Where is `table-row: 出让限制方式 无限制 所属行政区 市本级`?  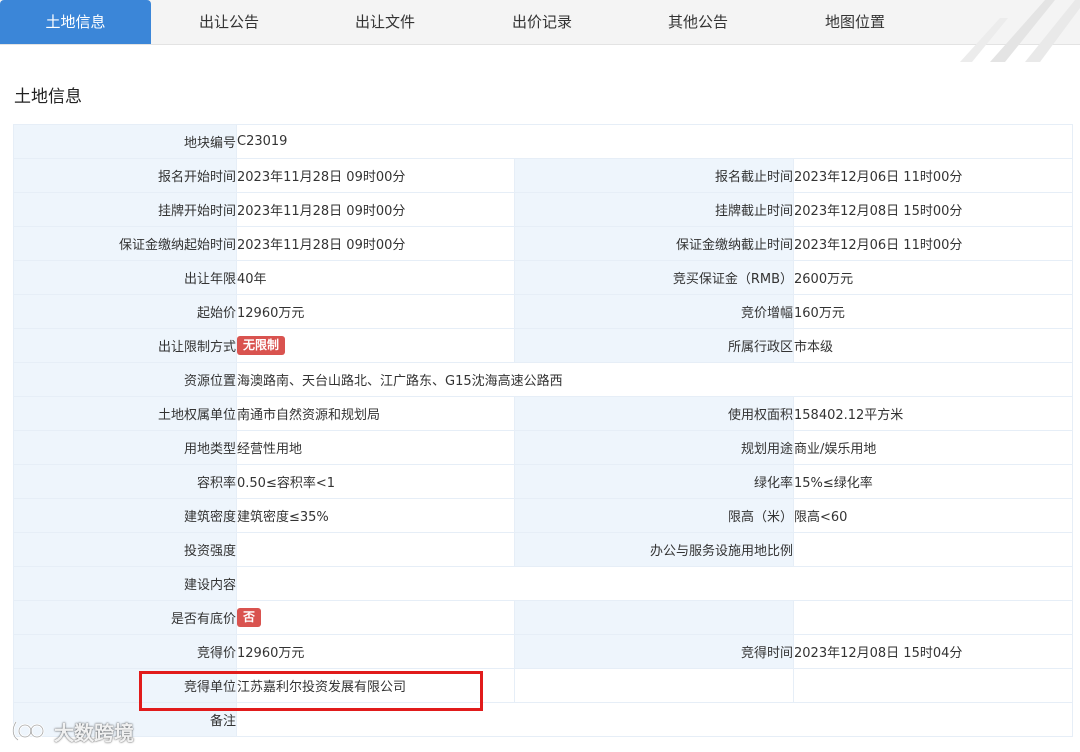
table-row: 出让限制方式 无限制 所属行政区 市本级 is located at coordinates (543, 345).